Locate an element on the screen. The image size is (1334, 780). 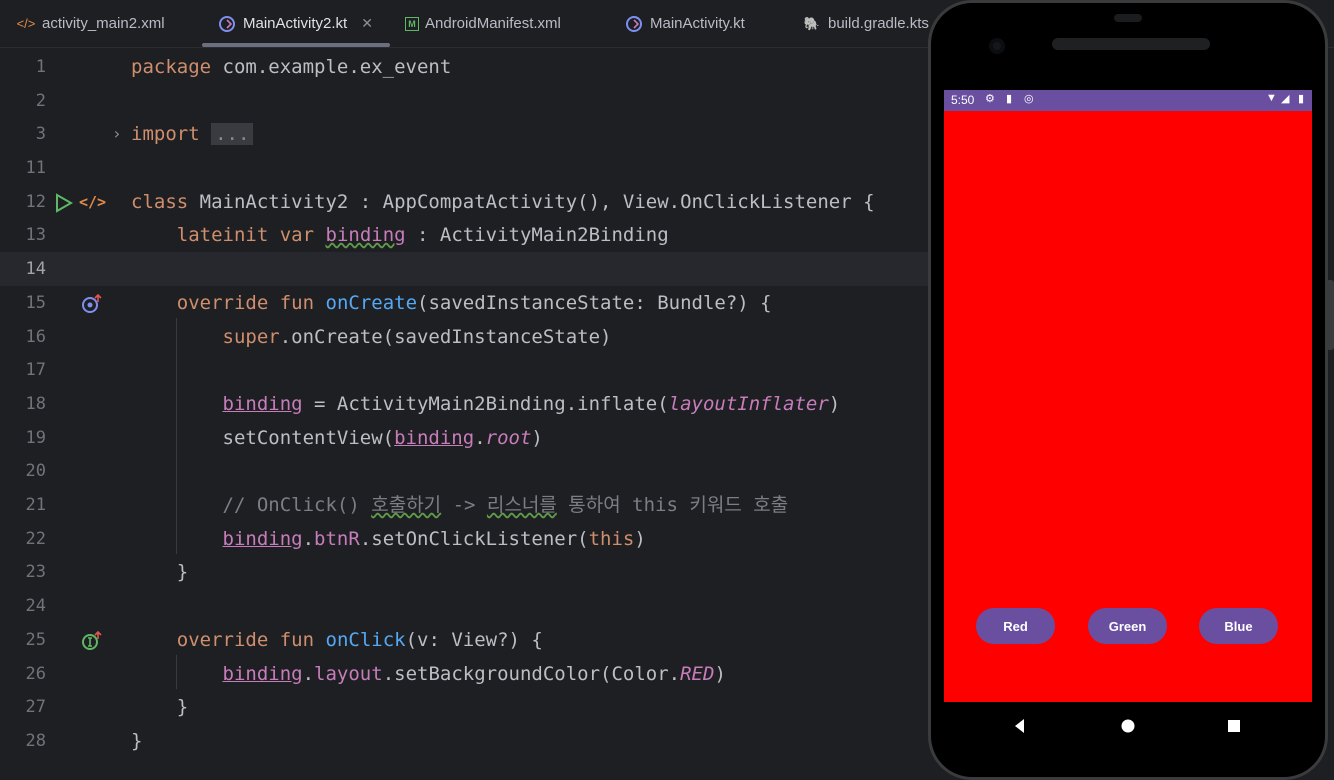
status-time: 5:50 is located at coordinates (963, 100).